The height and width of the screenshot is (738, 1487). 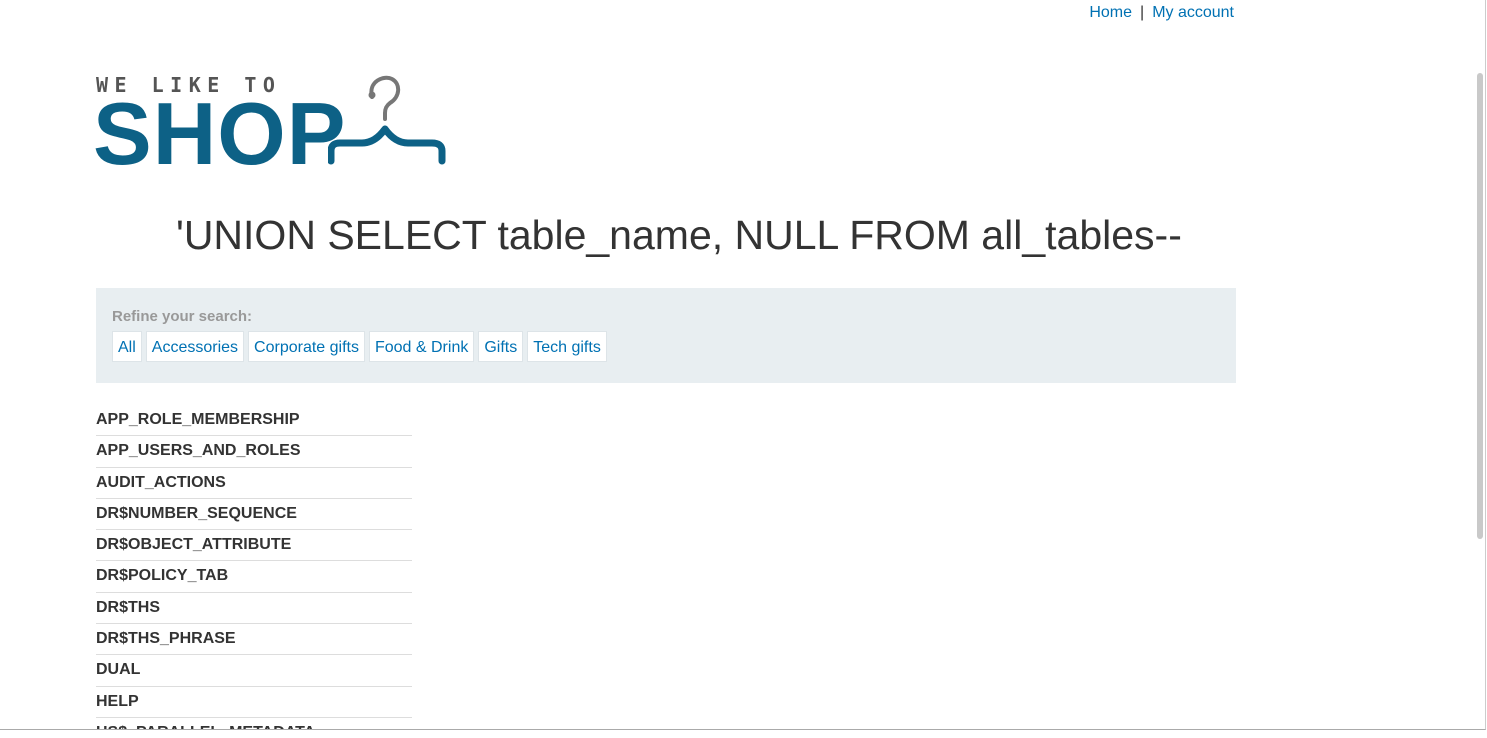 What do you see at coordinates (254, 671) in the screenshot?
I see `list-item: DUAL` at bounding box center [254, 671].